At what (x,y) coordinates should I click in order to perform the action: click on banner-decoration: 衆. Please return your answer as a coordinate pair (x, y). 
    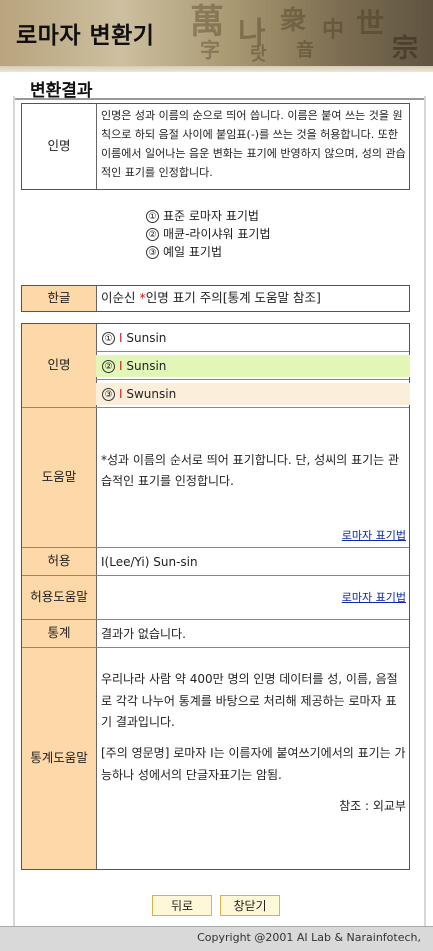
    Looking at the image, I should click on (293, 21).